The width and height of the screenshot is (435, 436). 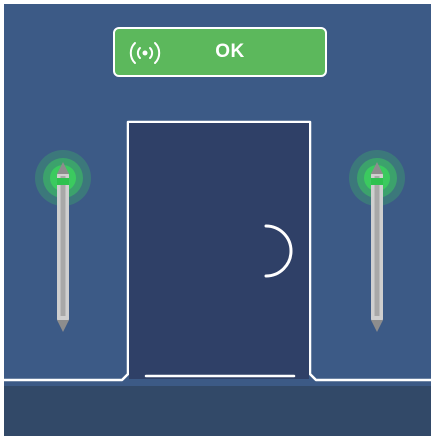 I want to click on status-banner: OK, so click(x=220, y=52).